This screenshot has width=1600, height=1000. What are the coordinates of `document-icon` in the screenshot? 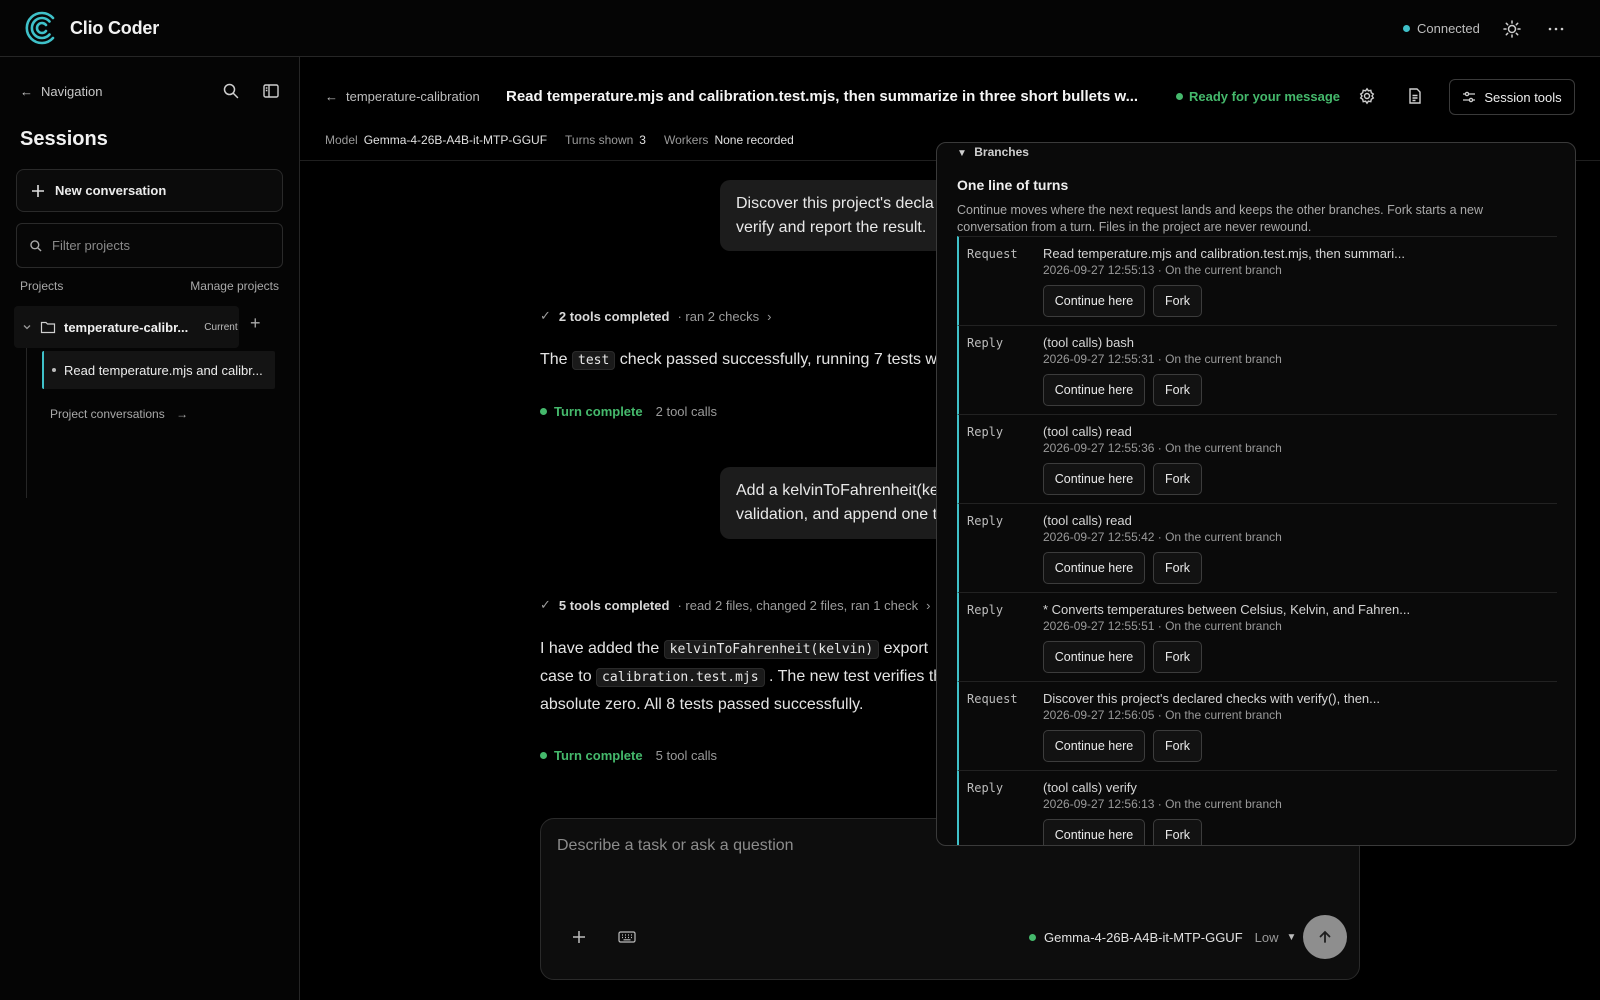 It's located at (1415, 96).